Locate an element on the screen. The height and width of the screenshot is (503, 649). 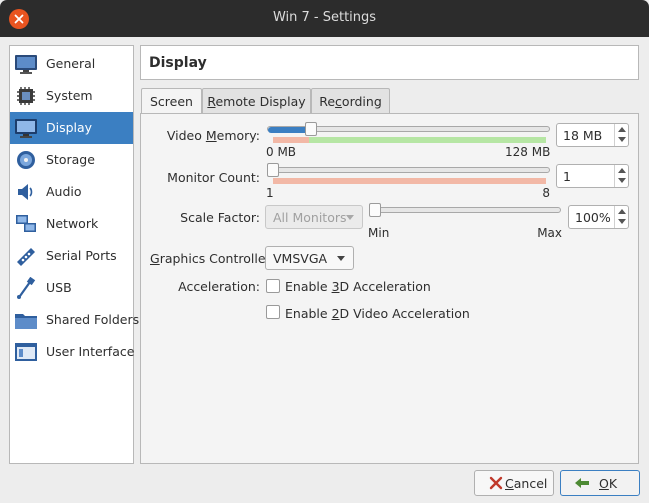
sidebar-item-usb: USB is located at coordinates (71, 288).